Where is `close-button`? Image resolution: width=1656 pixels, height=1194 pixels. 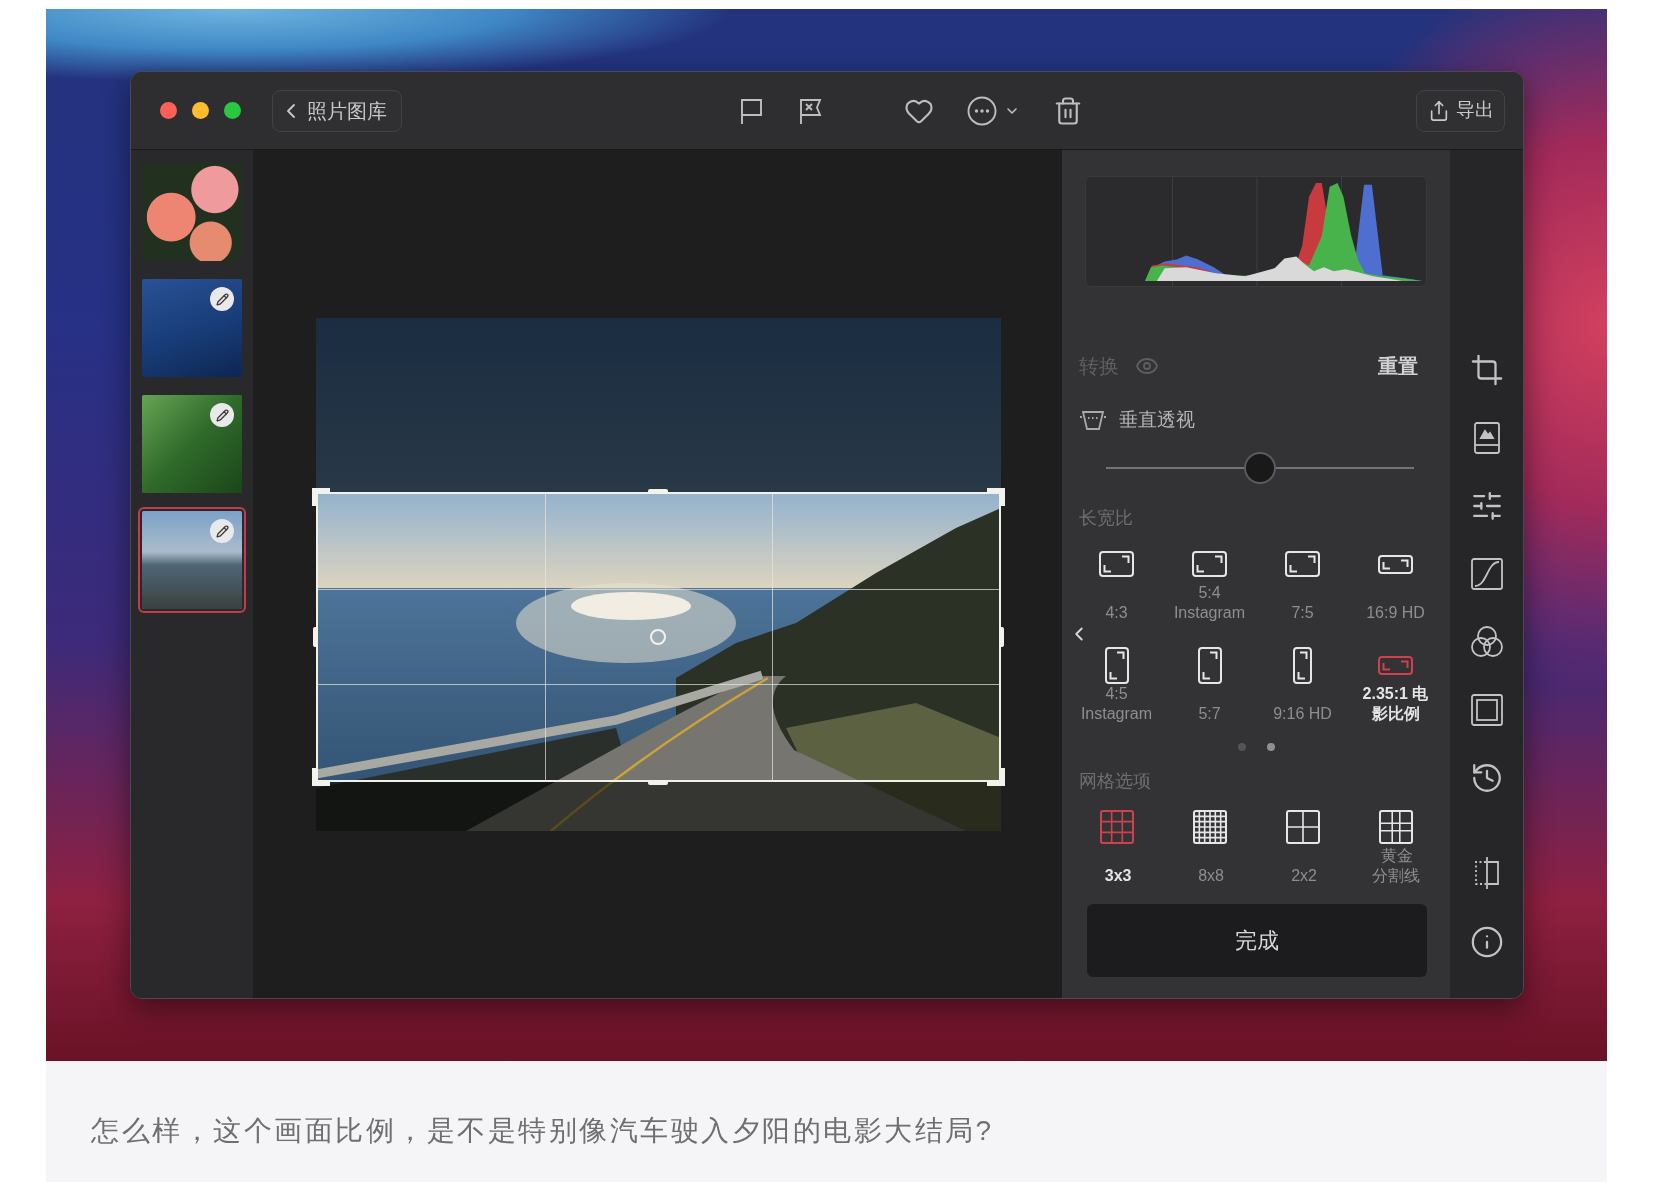 close-button is located at coordinates (168, 110).